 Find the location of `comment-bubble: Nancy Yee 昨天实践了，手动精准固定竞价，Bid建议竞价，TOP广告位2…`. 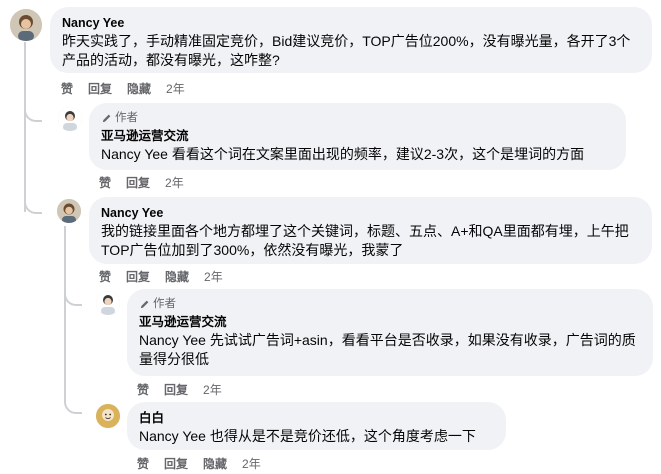

comment-bubble: Nancy Yee 昨天实践了，手动精准固定竞价，Bid建议竞价，TOP广告位2… is located at coordinates (351, 40).